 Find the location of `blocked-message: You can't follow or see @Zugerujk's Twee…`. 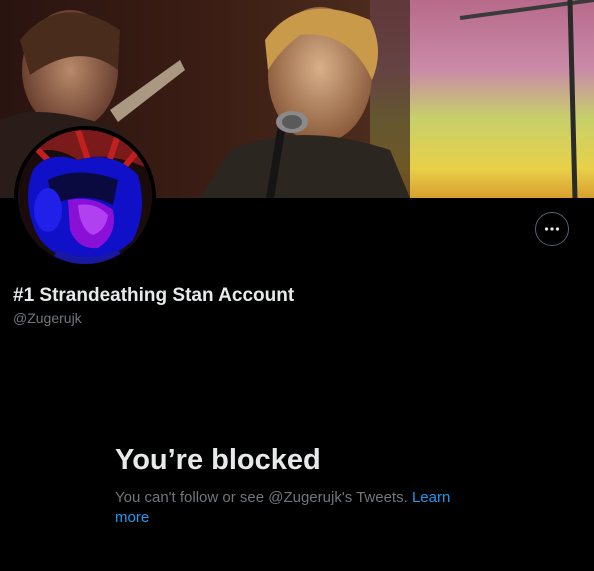

blocked-message: You can't follow or see @Zugerujk's Twee… is located at coordinates (290, 508).